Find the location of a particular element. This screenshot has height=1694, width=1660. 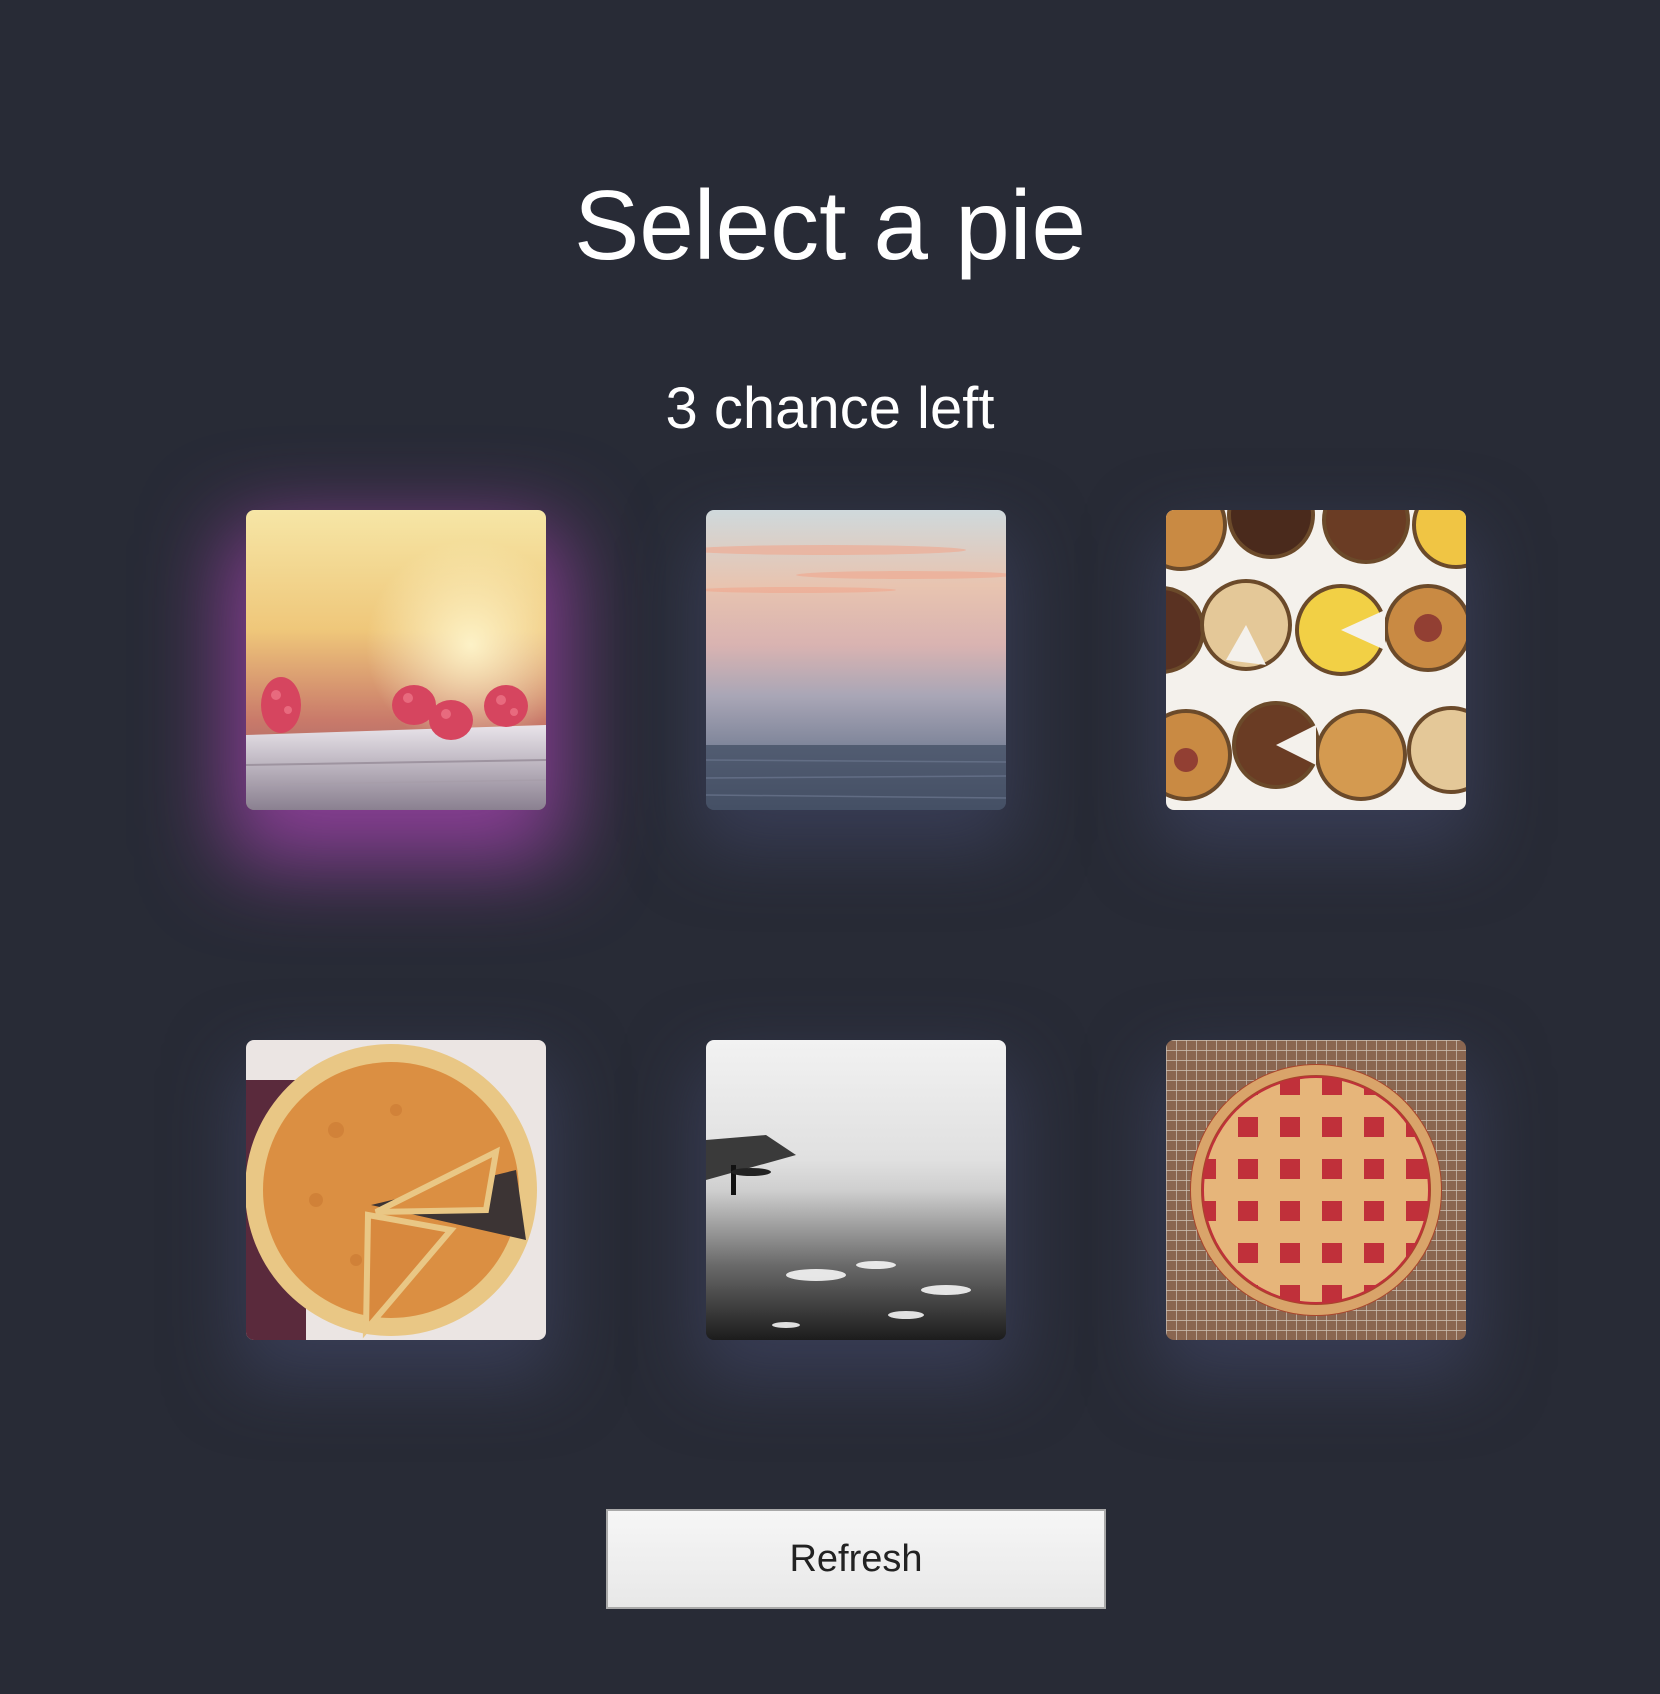

beach-image is located at coordinates (856, 1190).